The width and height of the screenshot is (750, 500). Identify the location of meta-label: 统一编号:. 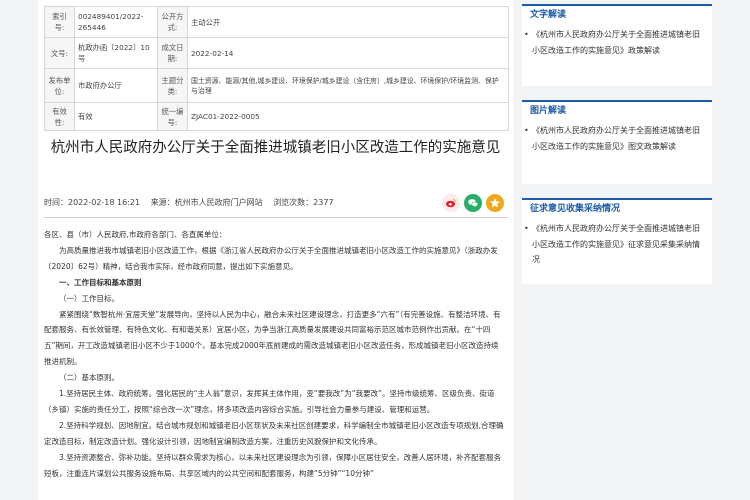
(172, 116).